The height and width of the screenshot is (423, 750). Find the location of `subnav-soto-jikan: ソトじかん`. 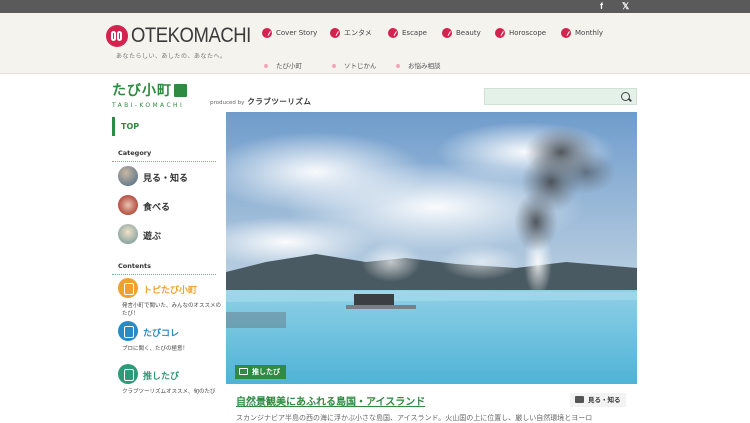

subnav-soto-jikan: ソトじかん is located at coordinates (354, 65).